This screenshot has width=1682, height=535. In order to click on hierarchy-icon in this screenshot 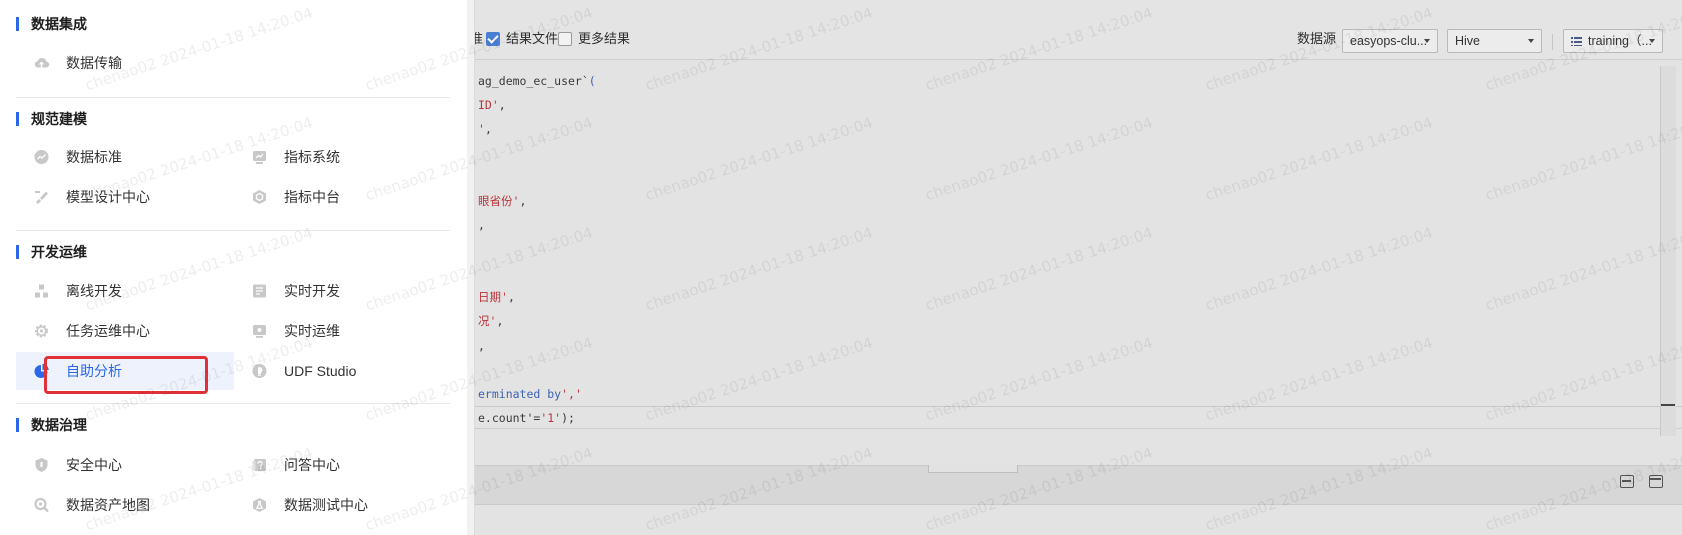, I will do `click(41, 291)`.